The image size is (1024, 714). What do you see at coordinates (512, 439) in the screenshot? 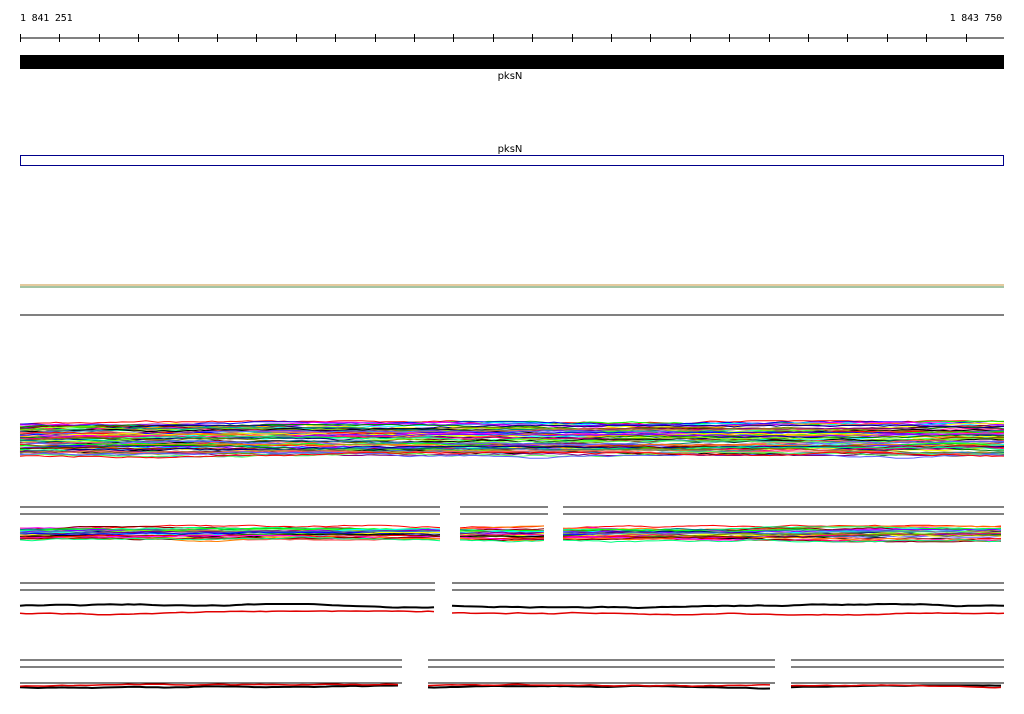
I see `dense-profile-group` at bounding box center [512, 439].